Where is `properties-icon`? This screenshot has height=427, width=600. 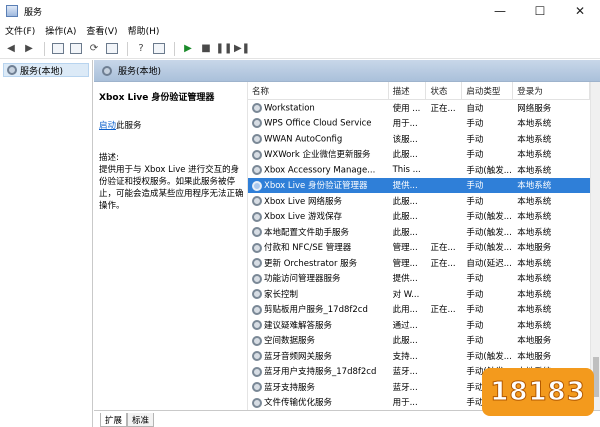 properties-icon is located at coordinates (76, 49).